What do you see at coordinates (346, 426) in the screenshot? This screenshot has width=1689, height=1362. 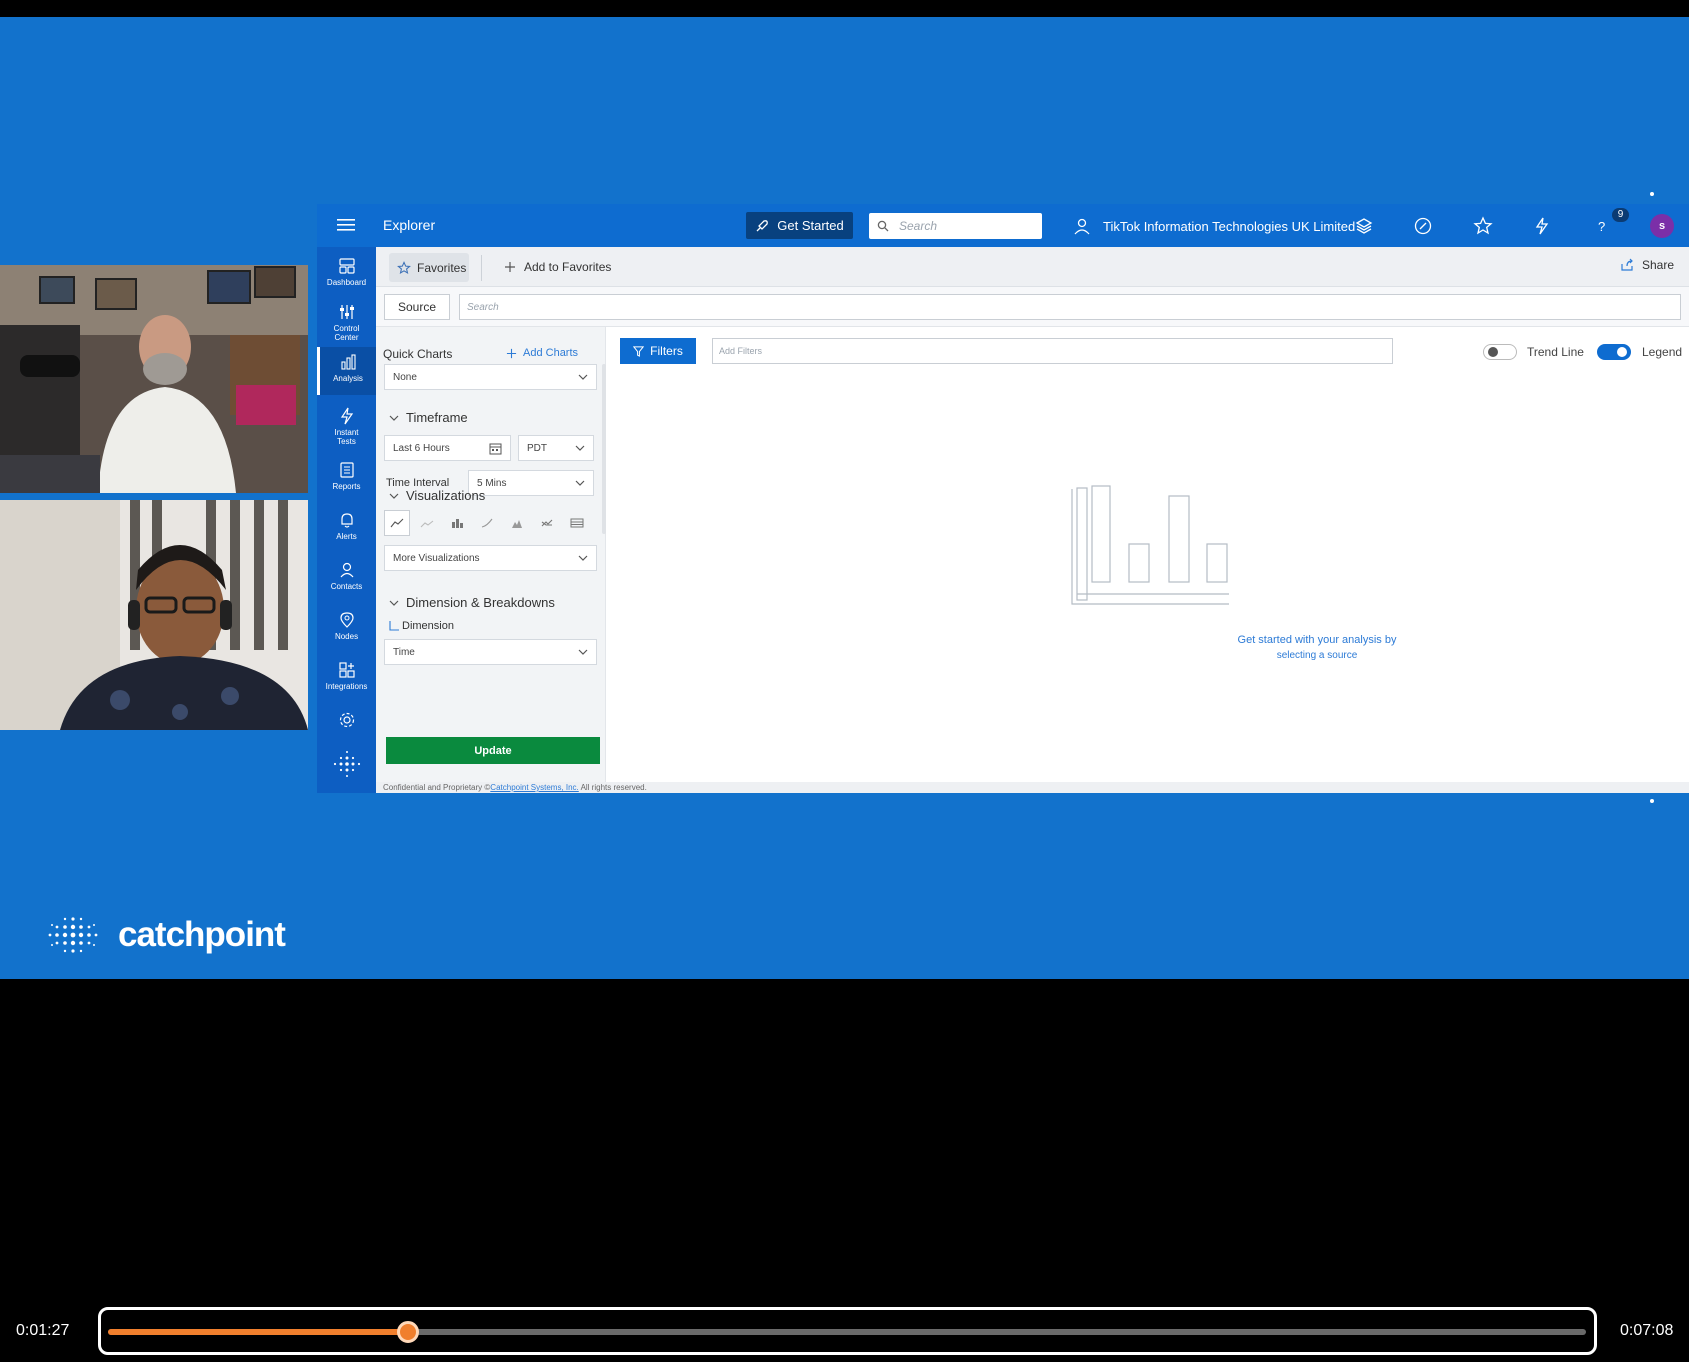 I see `nav-item-instant-tests: Instant Tests` at bounding box center [346, 426].